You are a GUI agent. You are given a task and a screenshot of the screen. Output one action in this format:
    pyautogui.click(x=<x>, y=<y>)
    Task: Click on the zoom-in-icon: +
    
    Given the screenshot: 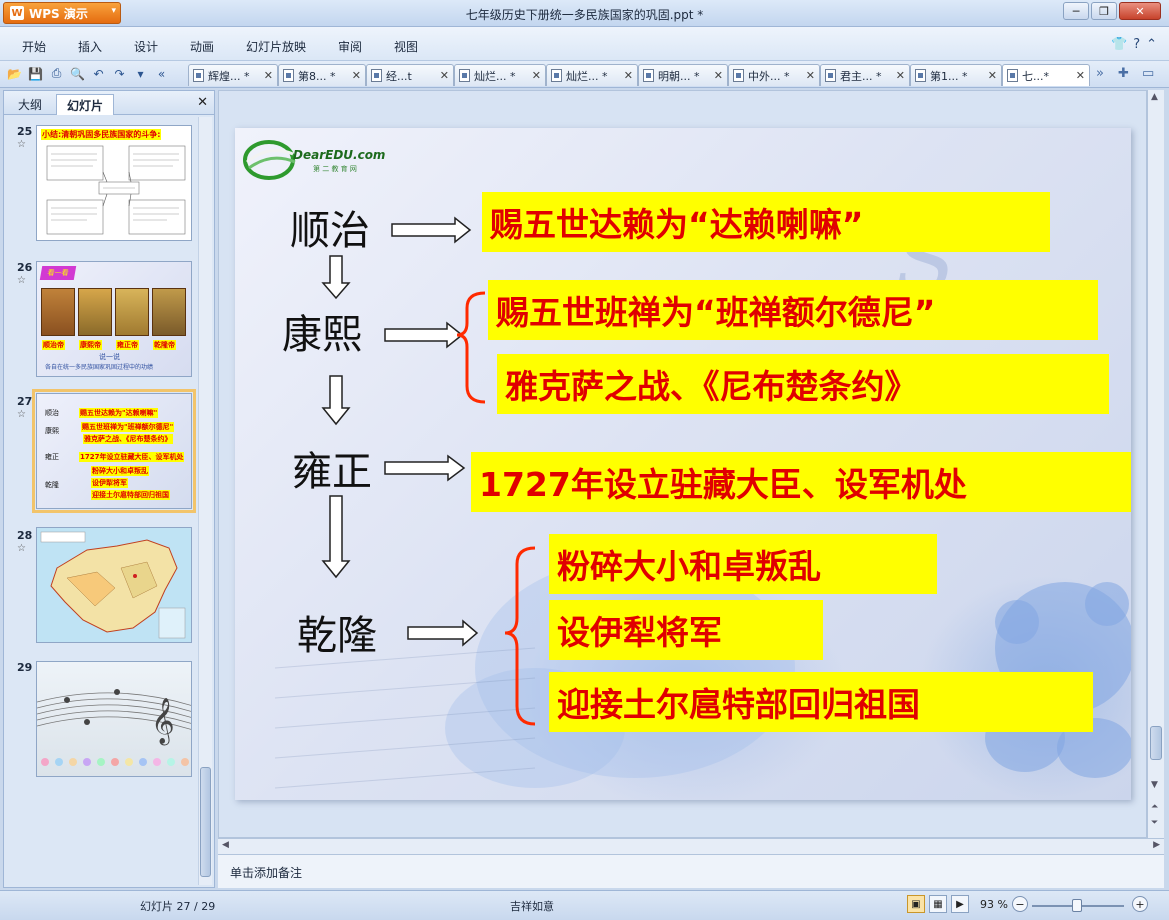 What is the action you would take?
    pyautogui.click(x=1140, y=904)
    